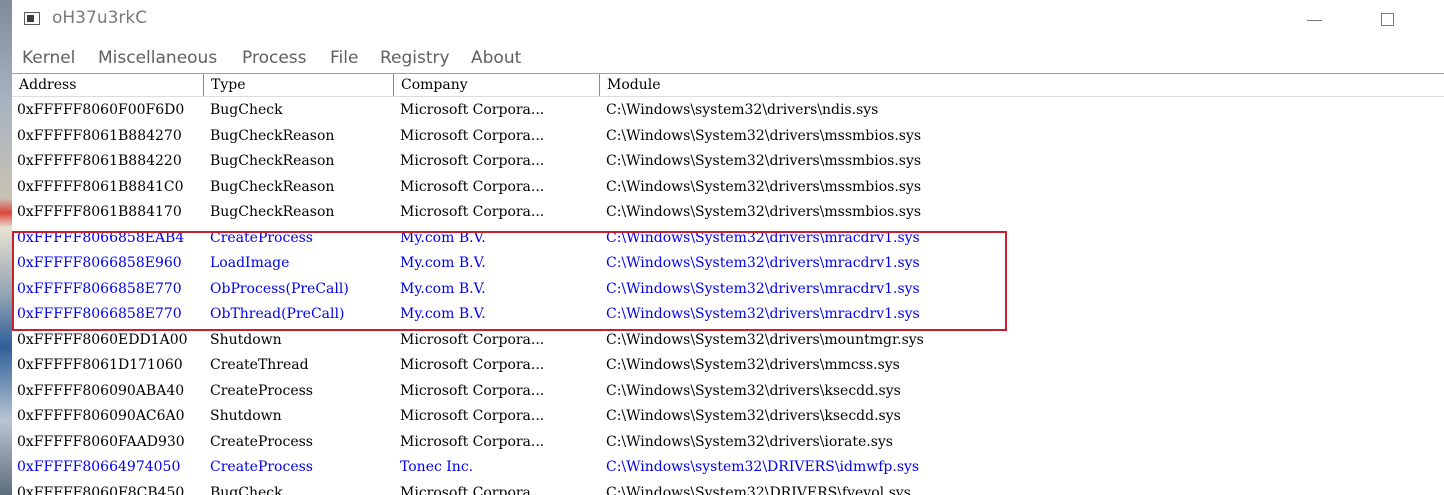 The image size is (1444, 495). Describe the element at coordinates (753, 365) in the screenshot. I see `cell-module: C:\Windows\System32\drivers\mmcss.sys` at that location.